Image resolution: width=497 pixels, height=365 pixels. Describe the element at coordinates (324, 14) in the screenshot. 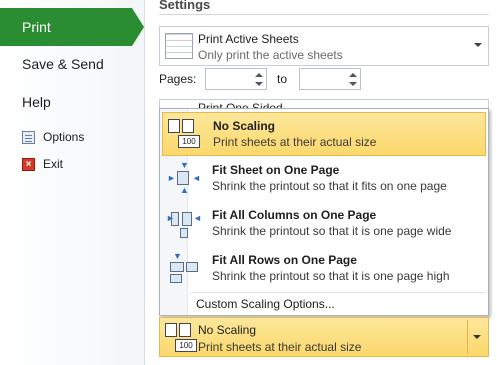

I see `settings-divider` at that location.